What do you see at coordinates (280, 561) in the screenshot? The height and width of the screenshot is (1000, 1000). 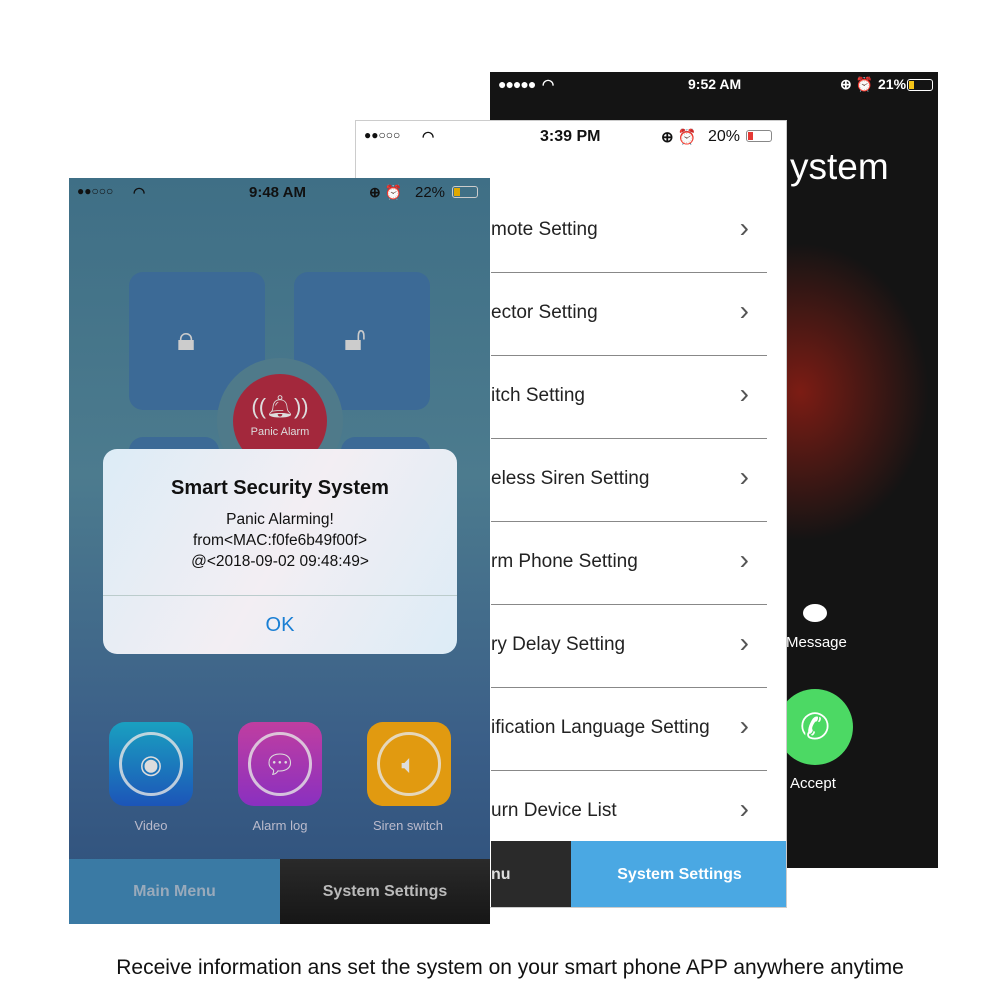 I see `dialog-timestamp: @<2018-09-02 09:48:49>` at bounding box center [280, 561].